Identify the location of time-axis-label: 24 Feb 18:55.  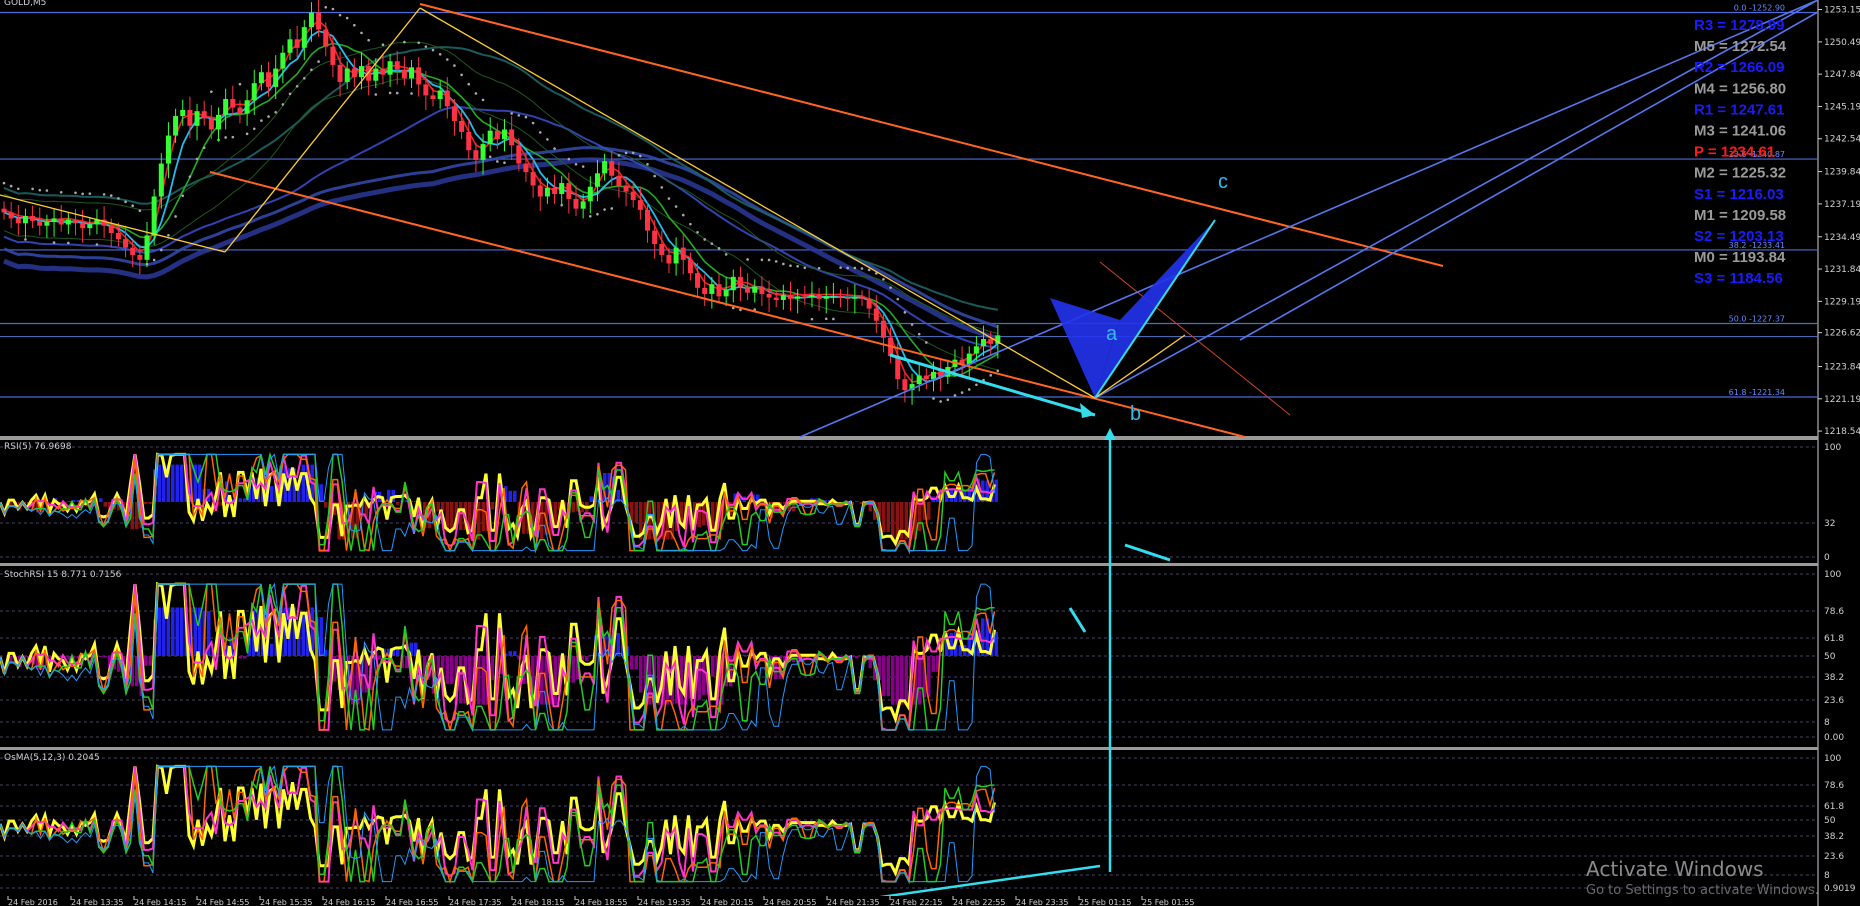
(601, 902).